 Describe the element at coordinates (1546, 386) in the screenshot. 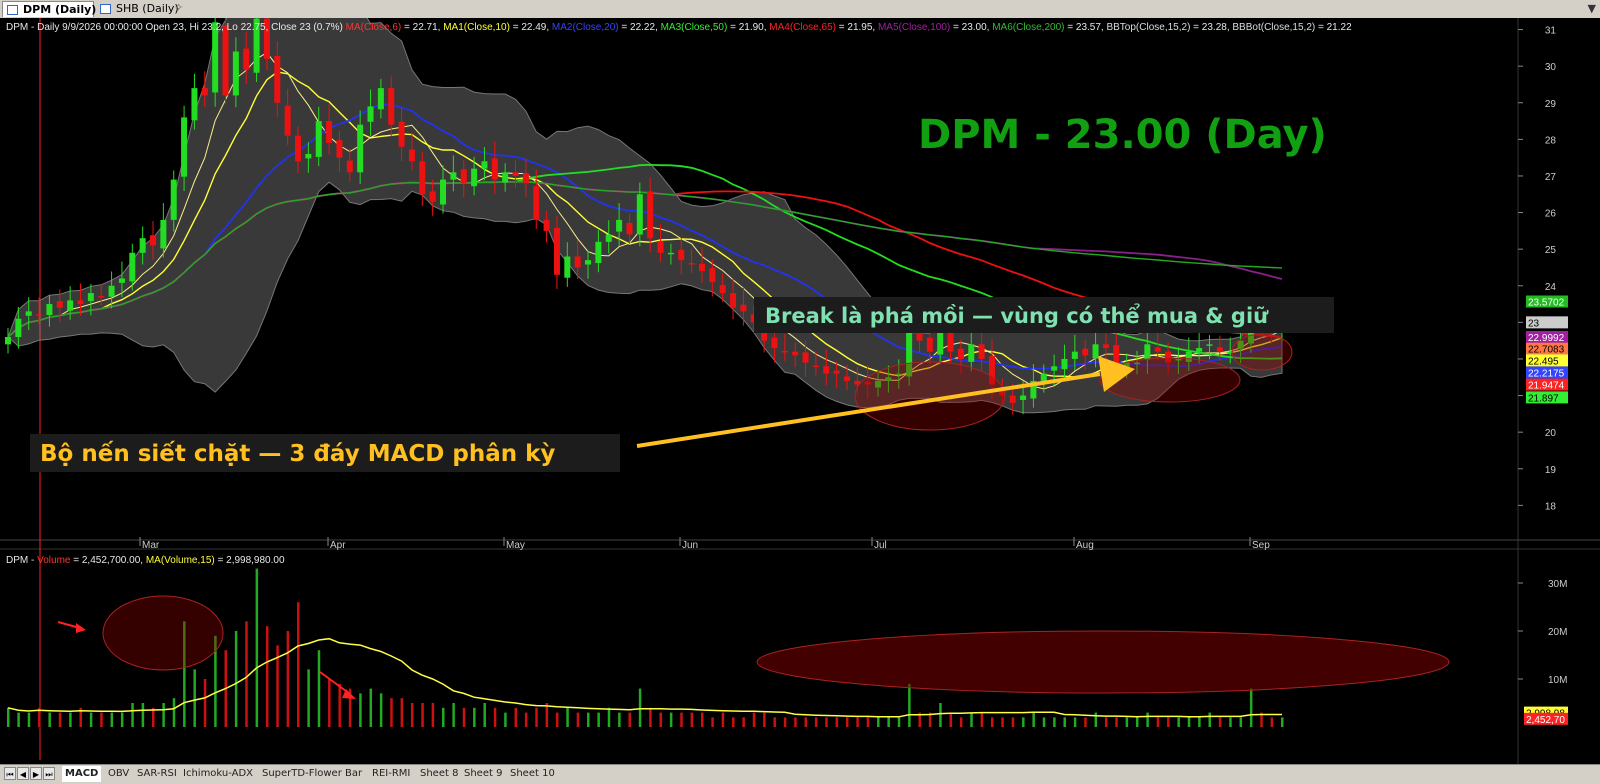

I see `price-label-text: 21.9474` at that location.